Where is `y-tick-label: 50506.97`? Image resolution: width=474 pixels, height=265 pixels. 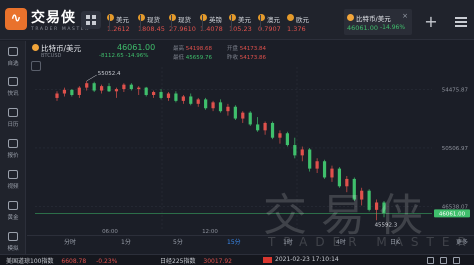
y-tick-label: 50506.97 is located at coordinates (455, 149).